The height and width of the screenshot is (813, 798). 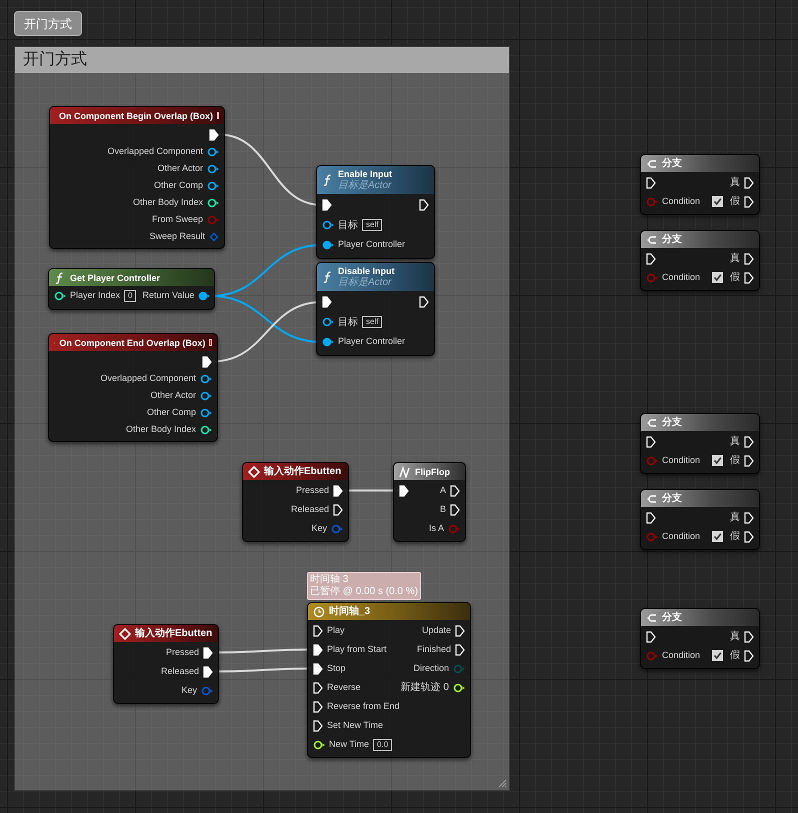 What do you see at coordinates (424, 687) in the screenshot?
I see `pin-label: 新建轨迹 0` at bounding box center [424, 687].